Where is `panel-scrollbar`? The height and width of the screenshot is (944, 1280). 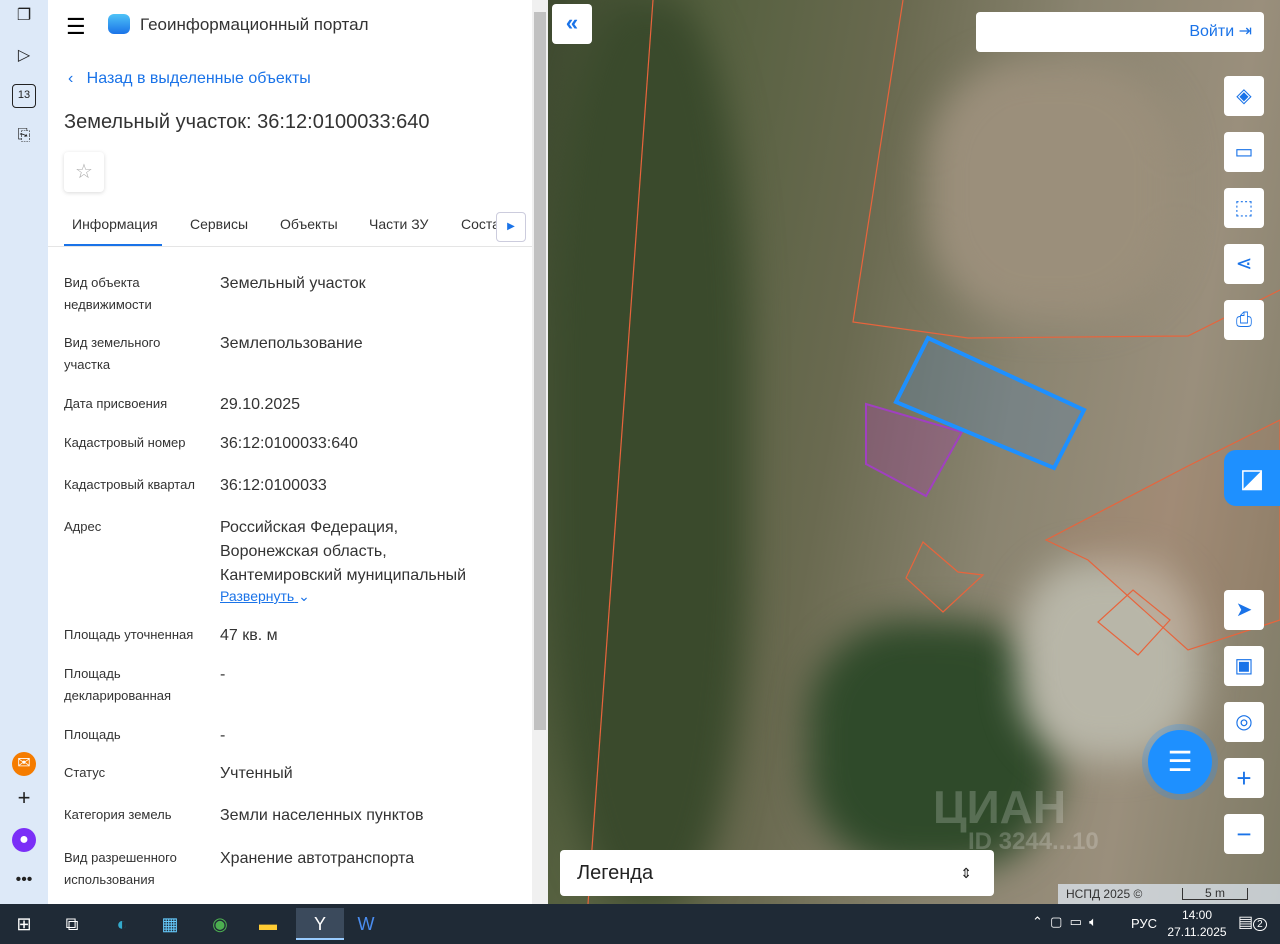
panel-scrollbar is located at coordinates (540, 452).